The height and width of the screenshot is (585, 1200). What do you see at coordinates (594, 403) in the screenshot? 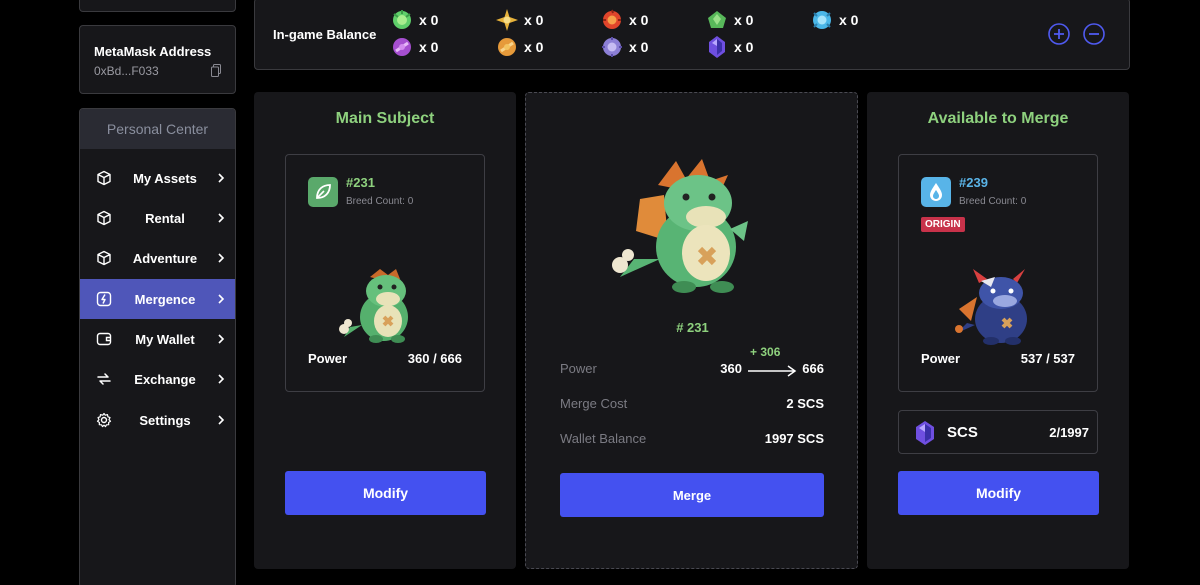
I see `merge-cost-label: Merge Cost` at bounding box center [594, 403].